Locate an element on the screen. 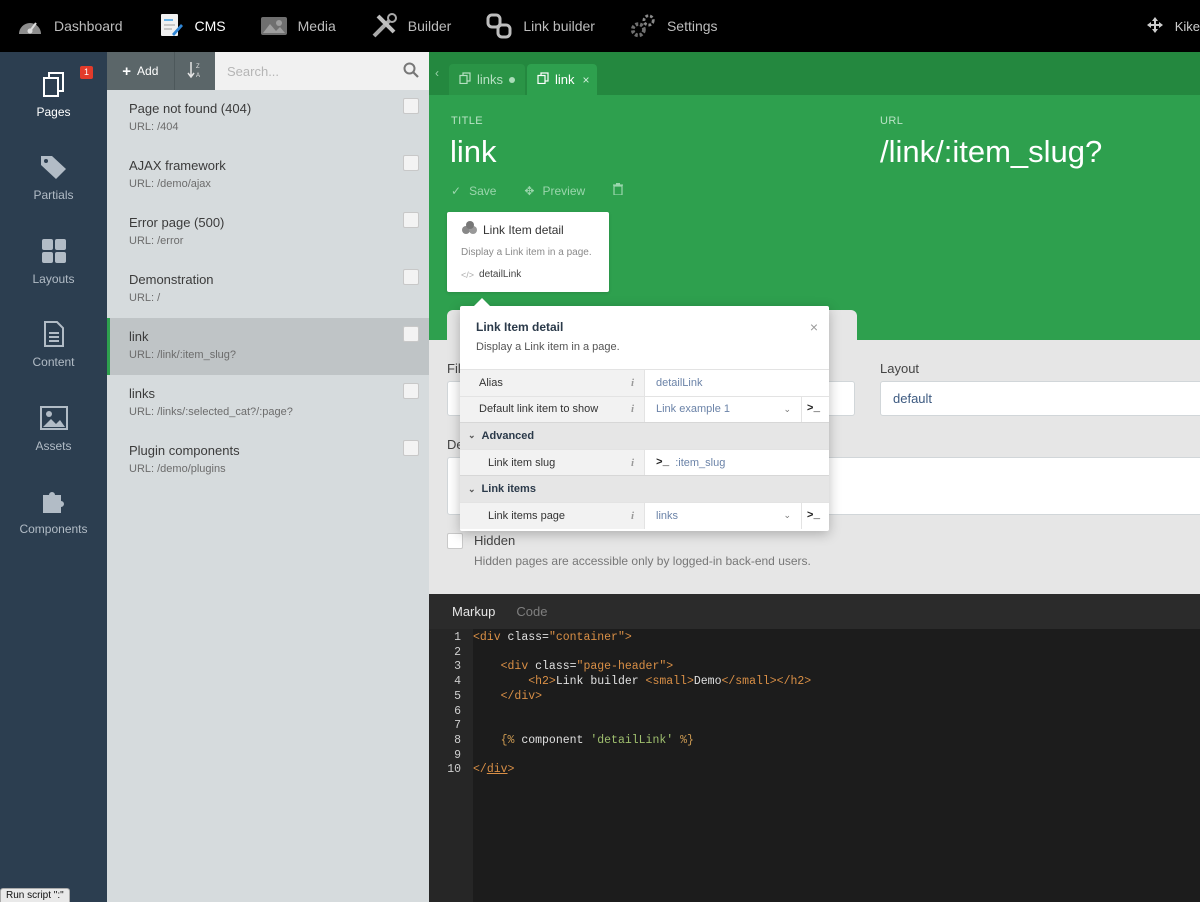 This screenshot has height=902, width=1200. code-text: </div> is located at coordinates (521, 696).